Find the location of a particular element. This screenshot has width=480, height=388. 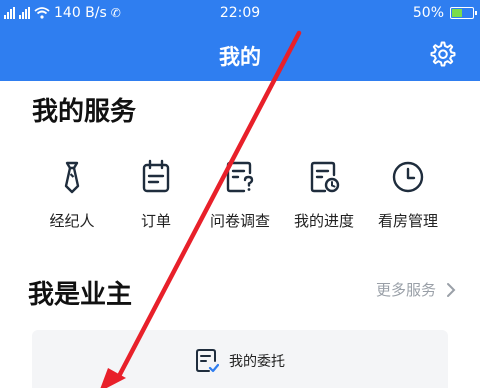

status-right: 50% is located at coordinates (444, 13).